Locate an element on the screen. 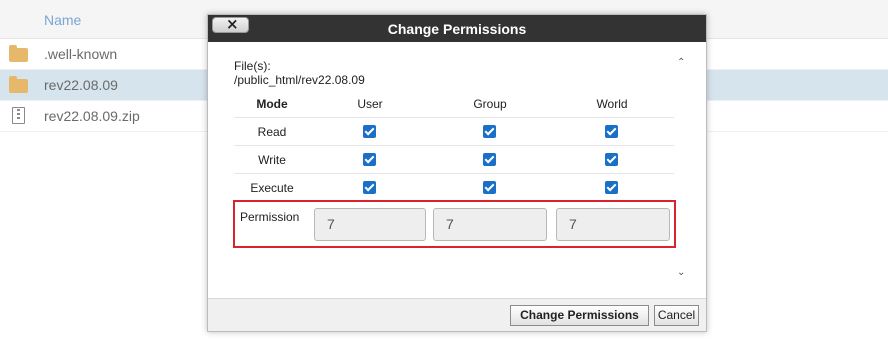 This screenshot has height=340, width=888. scroll-up-icon: ⌃ is located at coordinates (681, 62).